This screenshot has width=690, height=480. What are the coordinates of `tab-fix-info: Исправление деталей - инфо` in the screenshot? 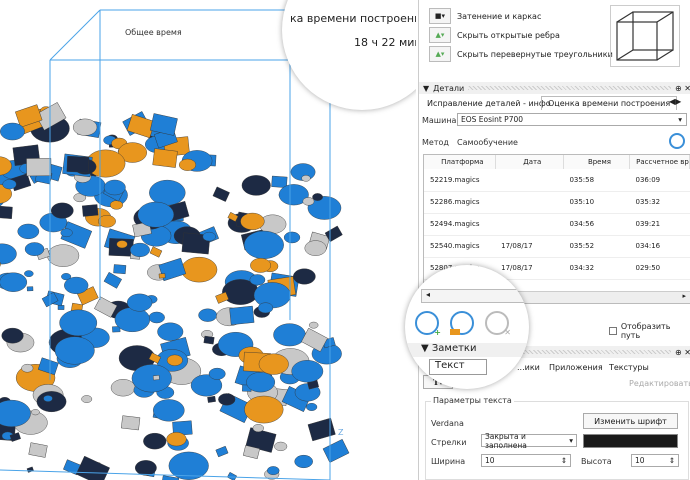 It's located at (489, 103).